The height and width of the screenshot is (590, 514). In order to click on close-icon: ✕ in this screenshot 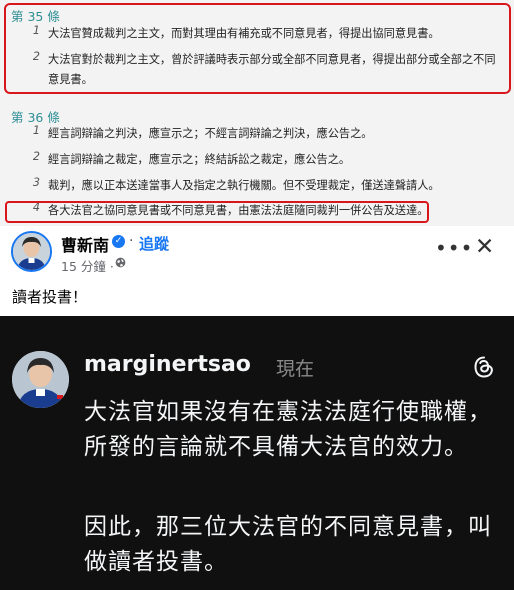, I will do `click(484, 247)`.